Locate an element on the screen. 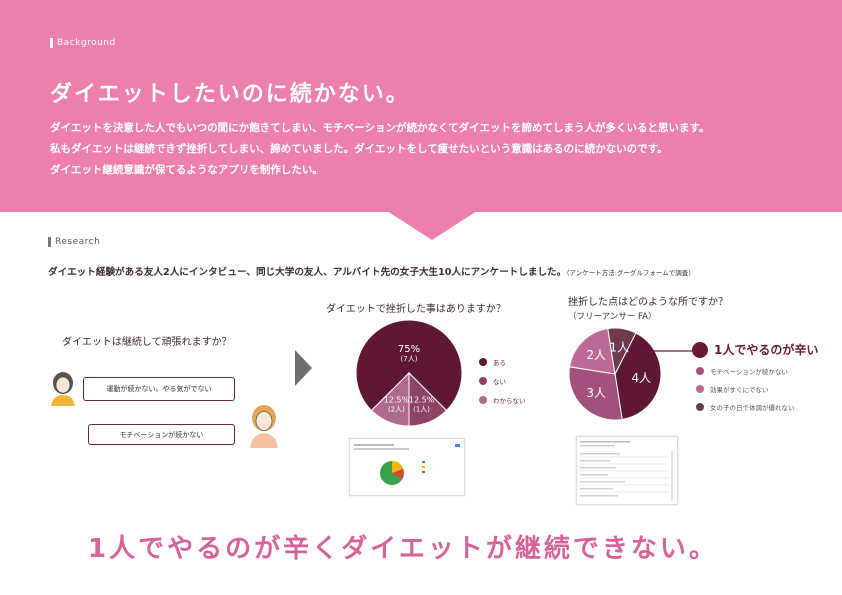 Image resolution: width=842 pixels, height=595 pixels. callout-line is located at coordinates (666, 351).